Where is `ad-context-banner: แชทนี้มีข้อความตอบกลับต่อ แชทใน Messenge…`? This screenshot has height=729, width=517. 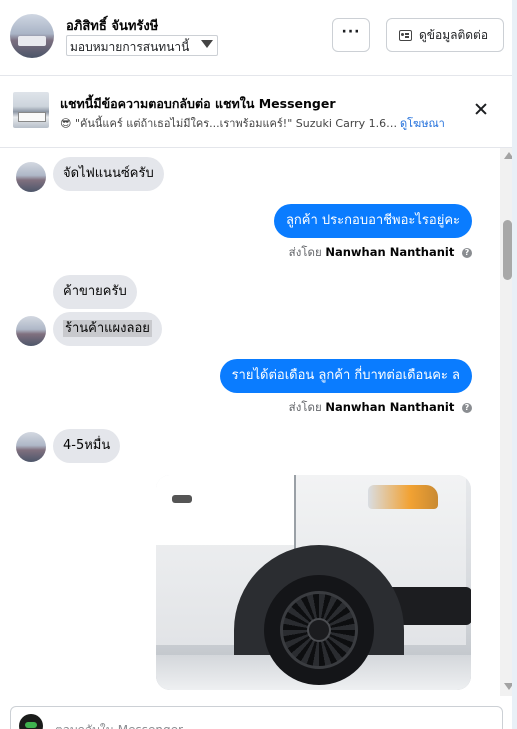
ad-context-banner: แชทนี้มีข้อความตอบกลับต่อ แชทใน Messenge… is located at coordinates (258, 112).